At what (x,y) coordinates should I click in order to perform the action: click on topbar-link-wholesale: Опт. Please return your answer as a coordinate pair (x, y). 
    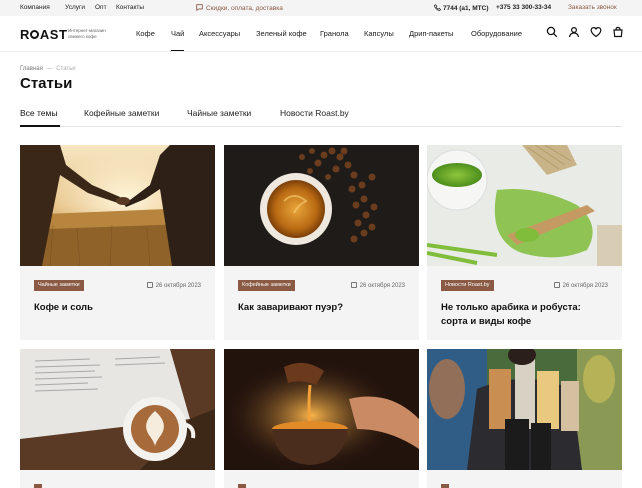
    Looking at the image, I should click on (101, 7).